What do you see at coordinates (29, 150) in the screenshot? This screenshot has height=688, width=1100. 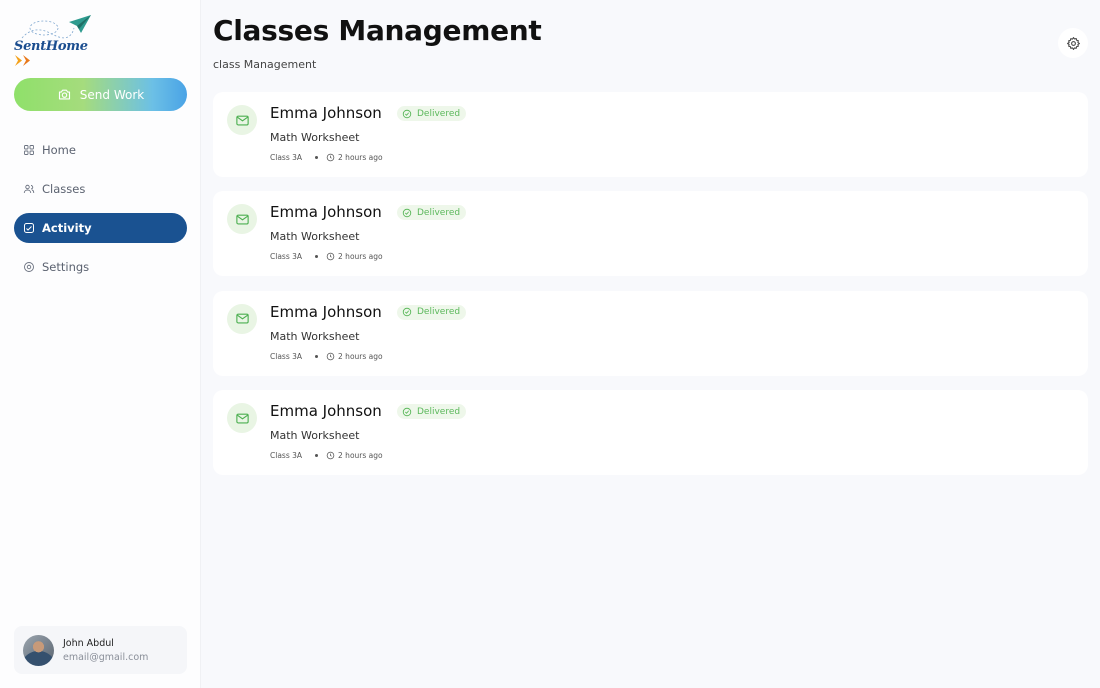 I see `grid-icon` at bounding box center [29, 150].